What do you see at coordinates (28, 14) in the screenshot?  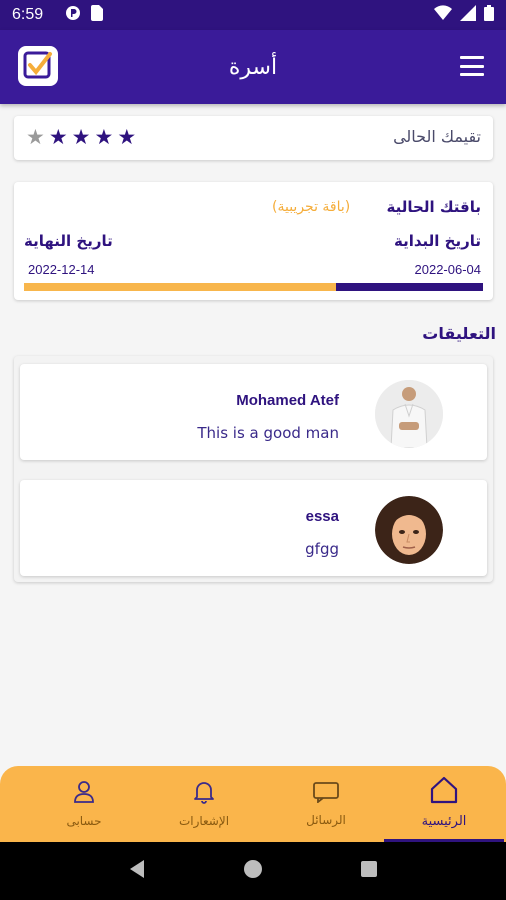 I see `status-time: 6:59` at bounding box center [28, 14].